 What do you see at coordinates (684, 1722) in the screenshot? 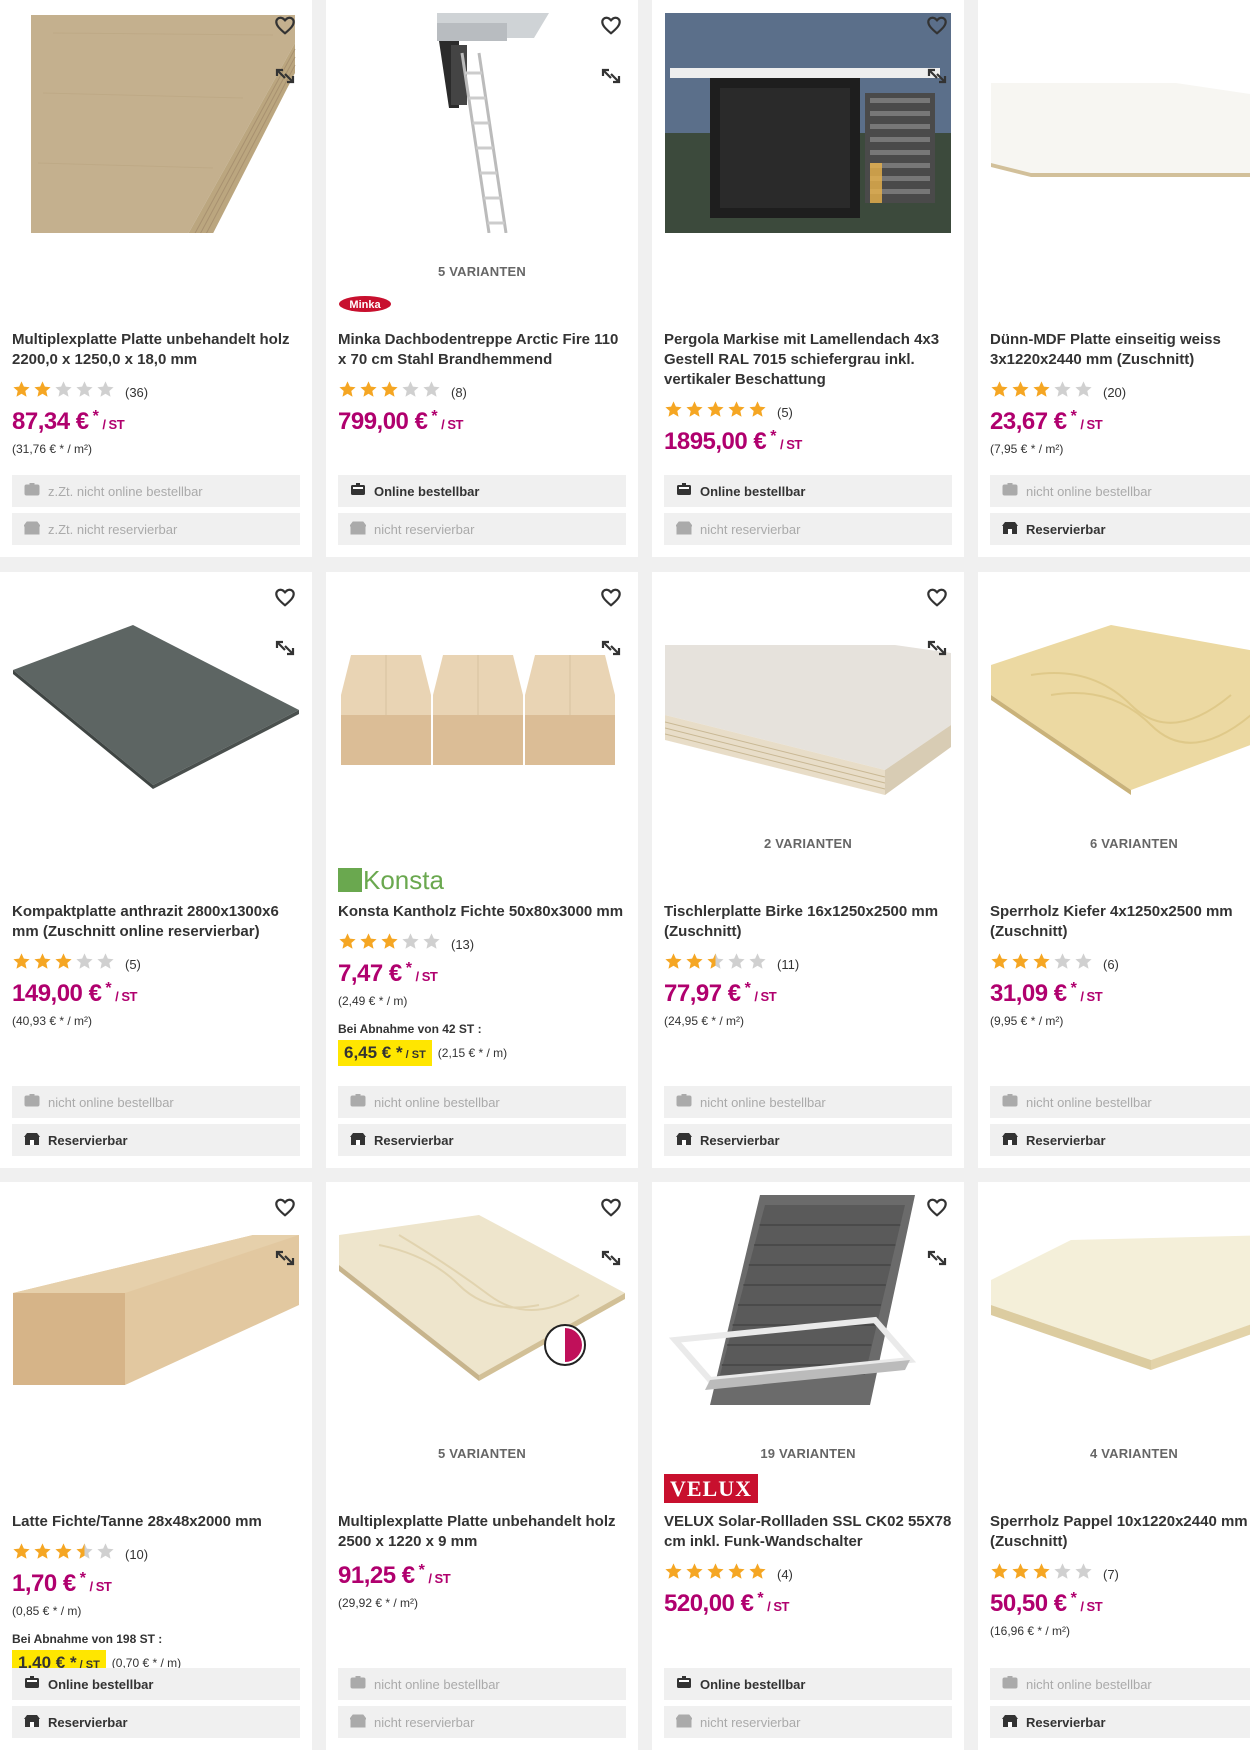
I see `store-icon` at bounding box center [684, 1722].